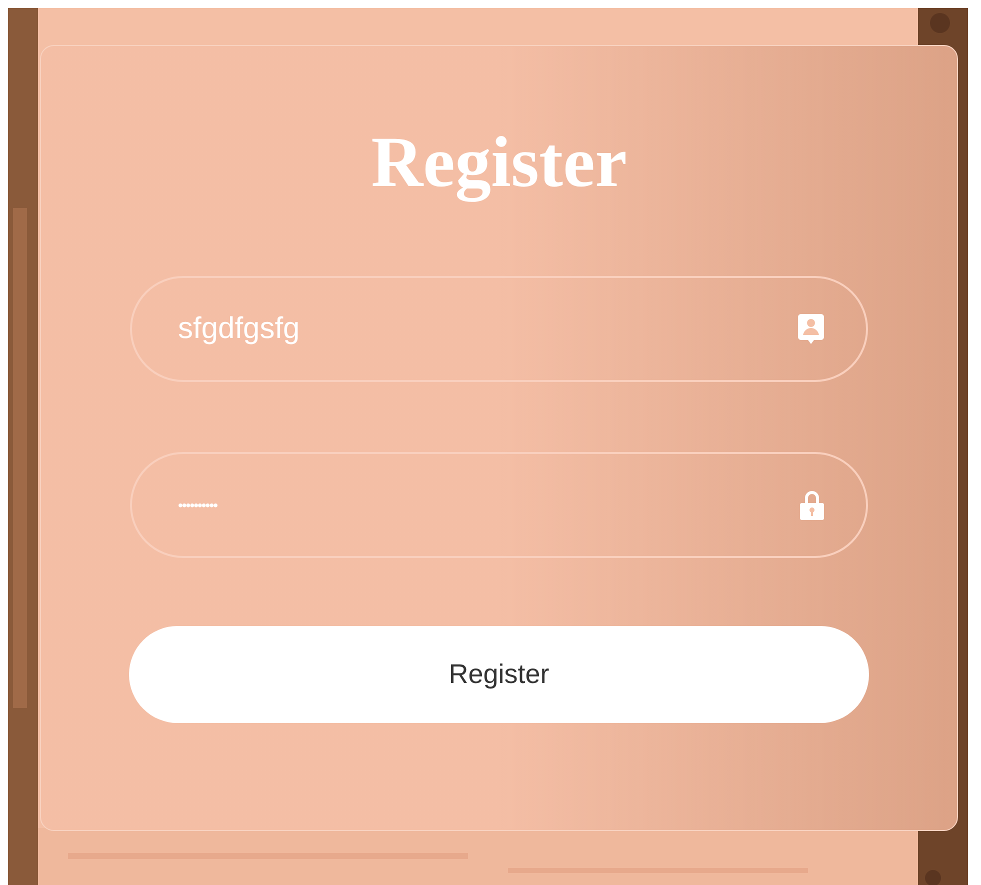 The height and width of the screenshot is (885, 981). I want to click on register-button: Register, so click(499, 674).